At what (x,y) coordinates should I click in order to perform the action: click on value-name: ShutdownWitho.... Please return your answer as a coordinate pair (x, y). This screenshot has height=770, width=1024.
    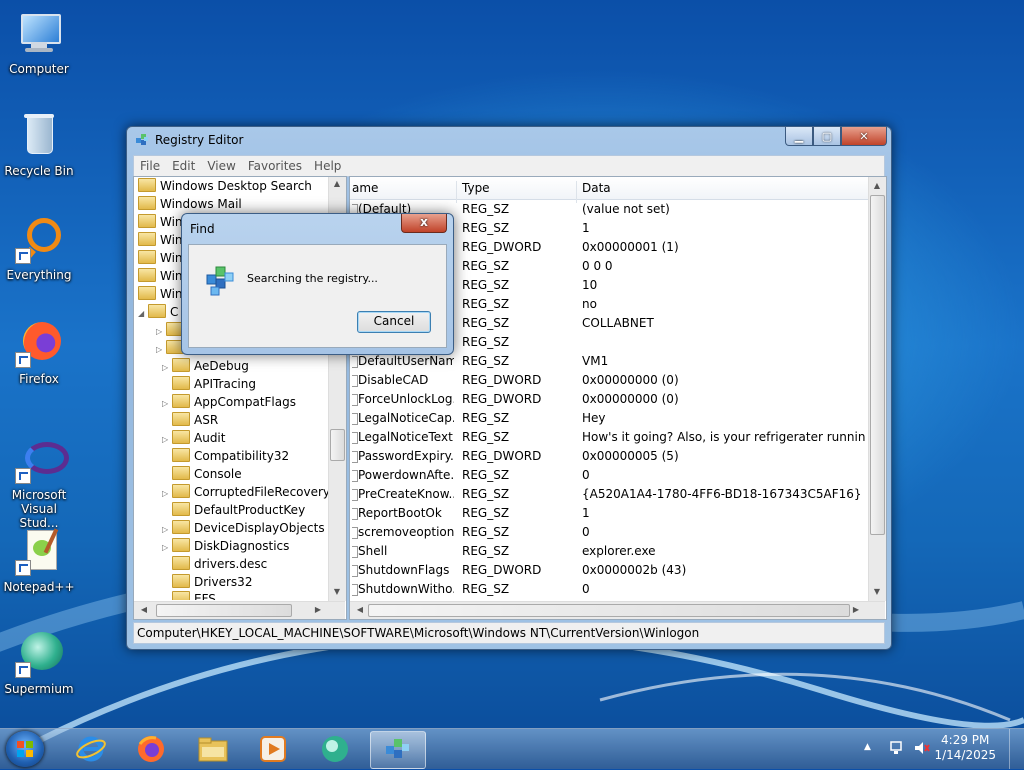
    Looking at the image, I should click on (406, 589).